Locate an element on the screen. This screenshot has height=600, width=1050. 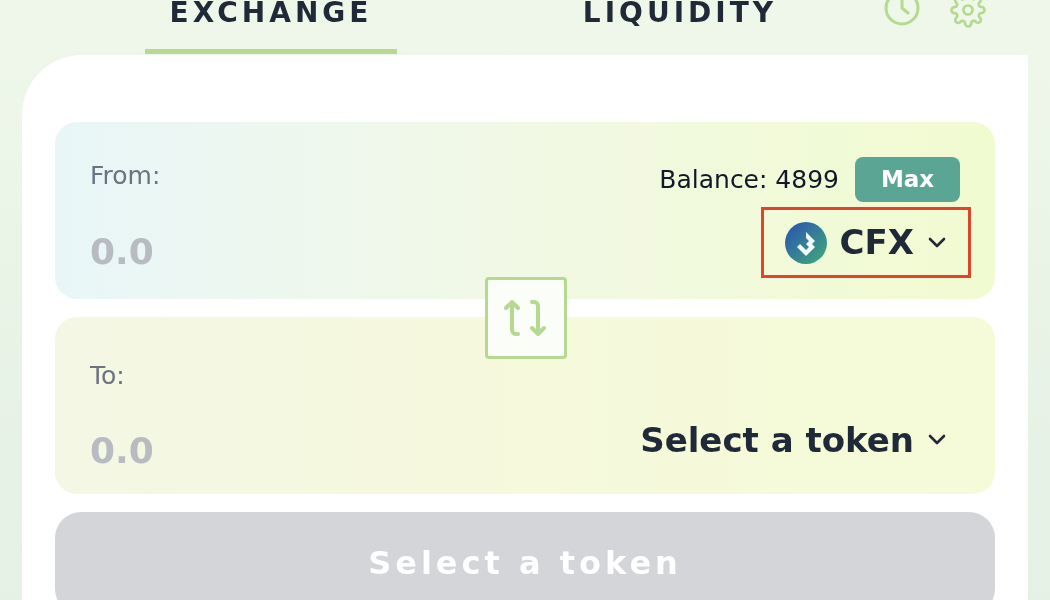
token-selector: Select a token is located at coordinates (794, 440).